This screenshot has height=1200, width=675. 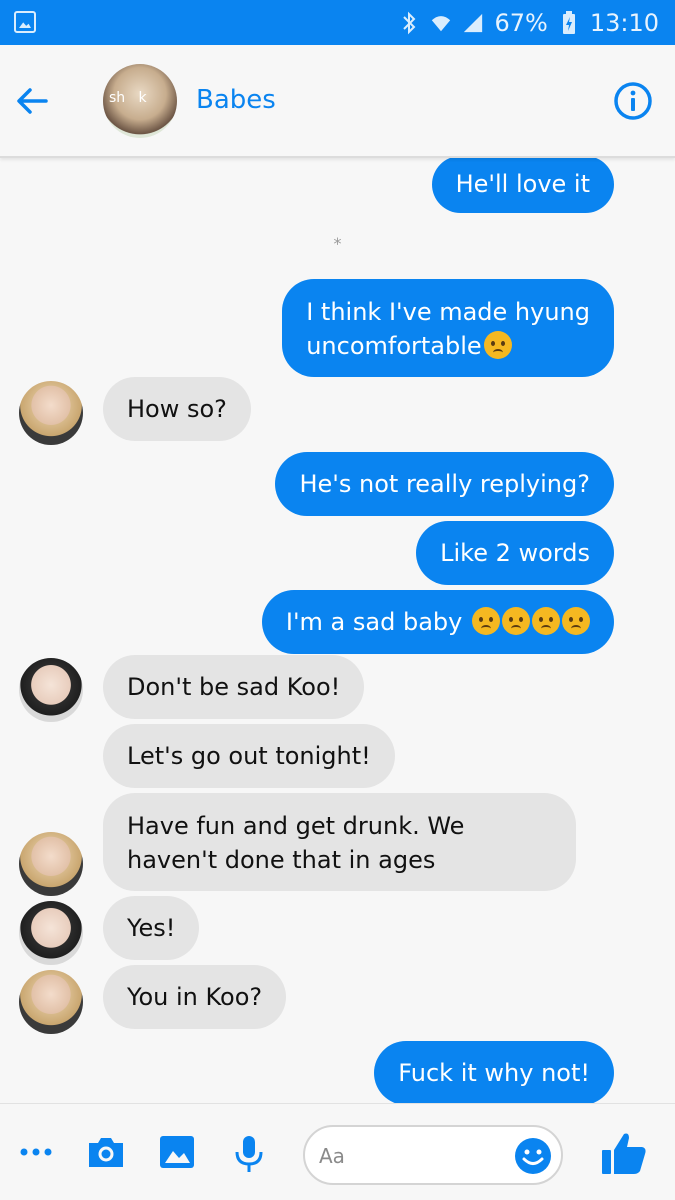 What do you see at coordinates (533, 1156) in the screenshot?
I see `emoji-icon` at bounding box center [533, 1156].